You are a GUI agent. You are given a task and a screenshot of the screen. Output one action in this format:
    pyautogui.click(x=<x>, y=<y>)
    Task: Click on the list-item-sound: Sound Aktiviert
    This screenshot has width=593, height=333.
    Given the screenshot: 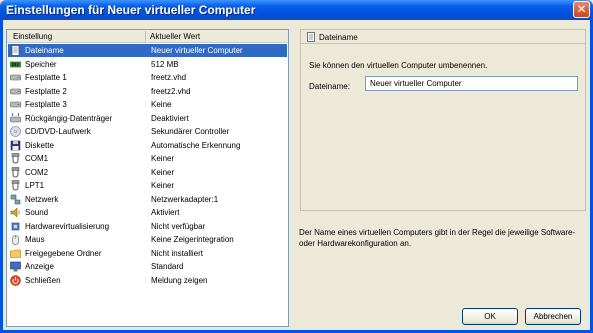 What is the action you would take?
    pyautogui.click(x=147, y=212)
    